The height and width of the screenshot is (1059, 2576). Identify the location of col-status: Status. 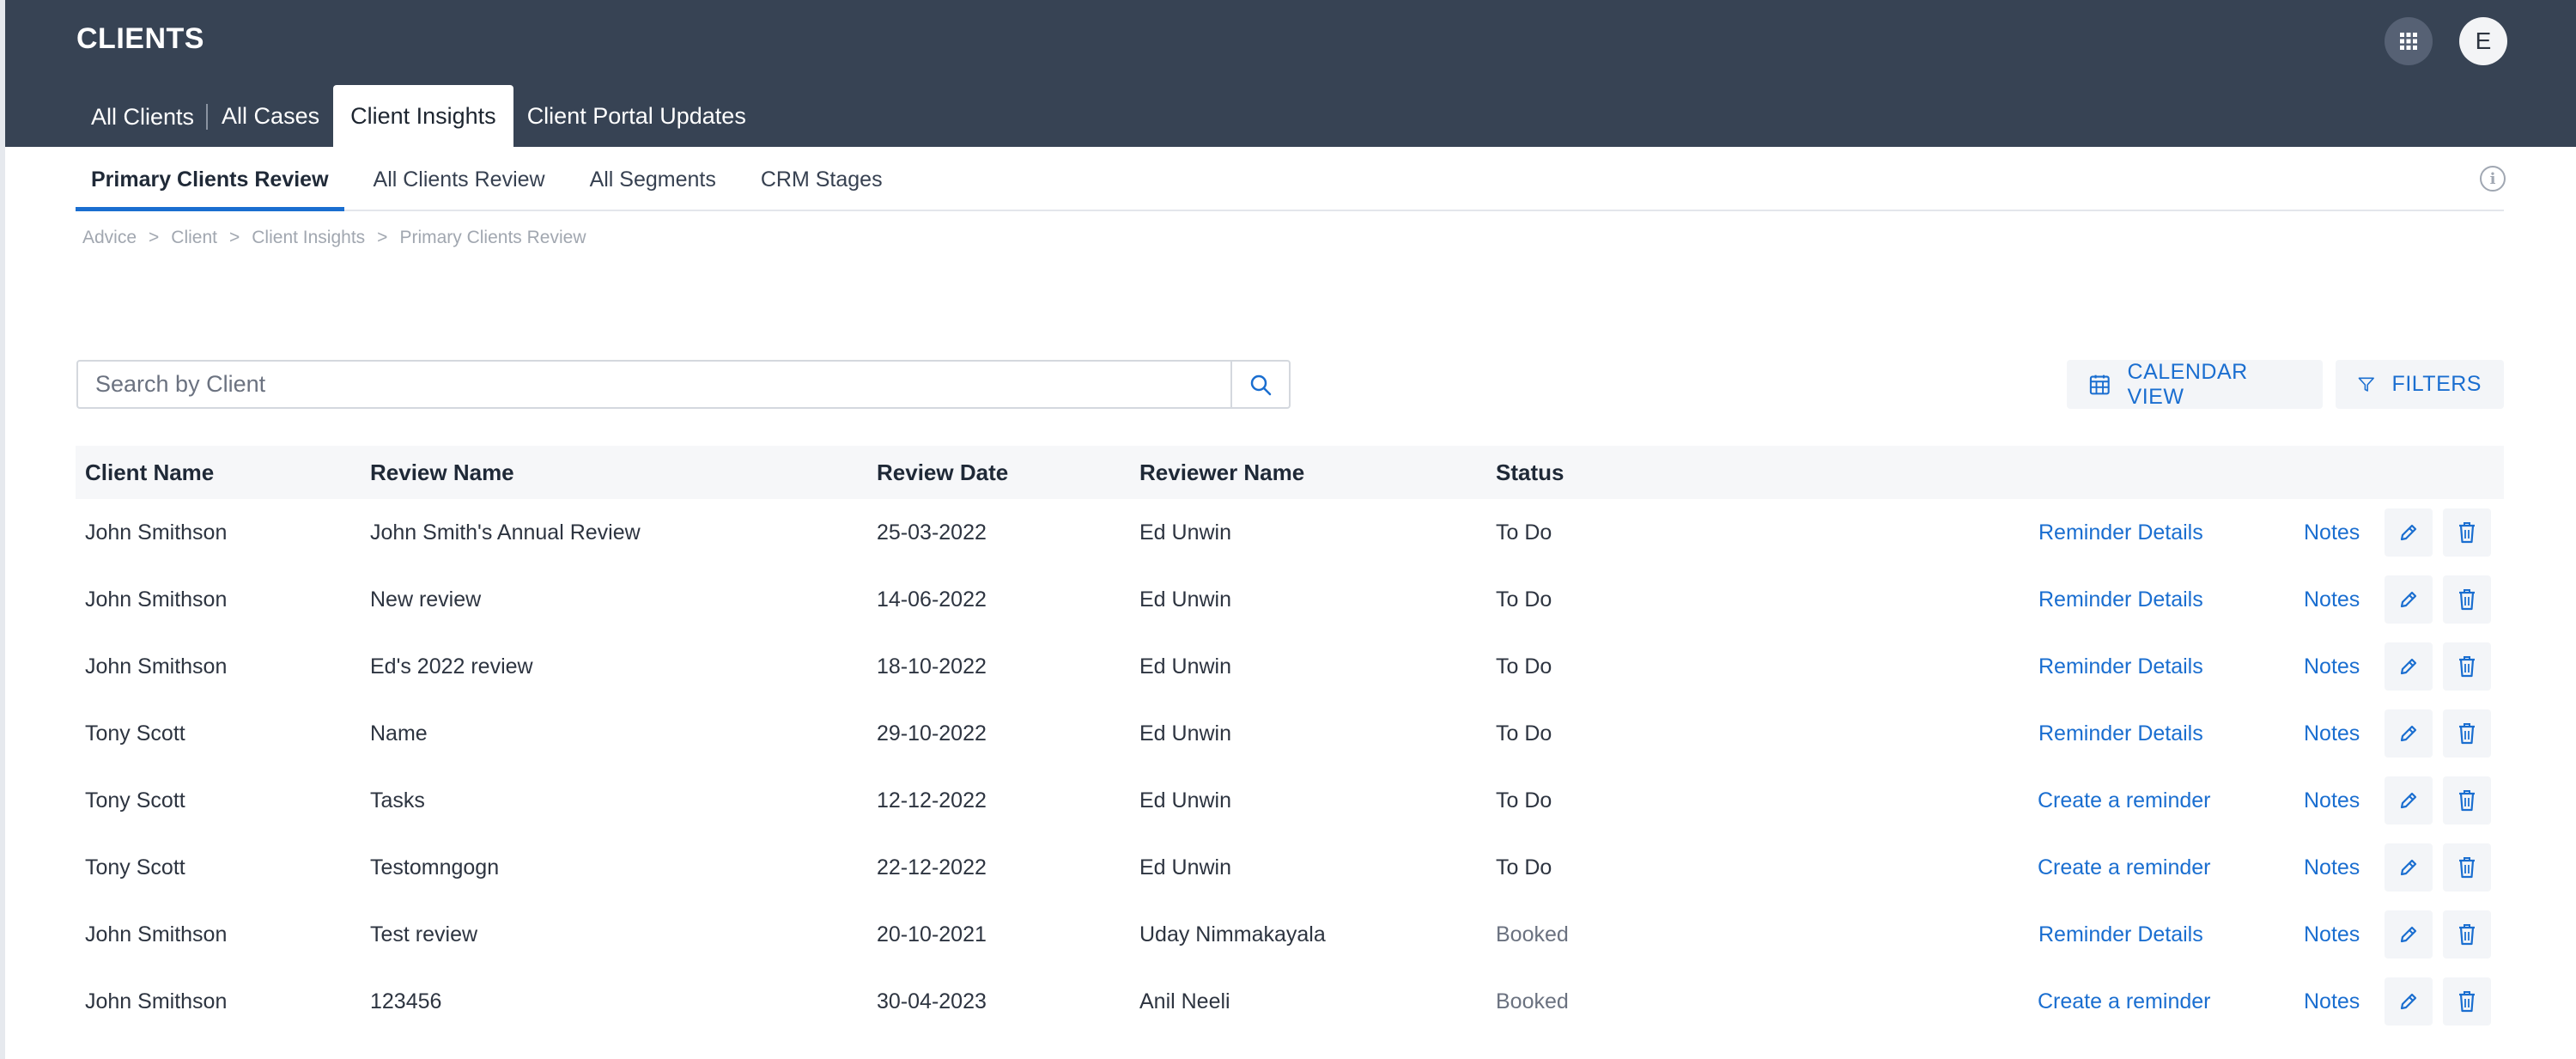
(1530, 473).